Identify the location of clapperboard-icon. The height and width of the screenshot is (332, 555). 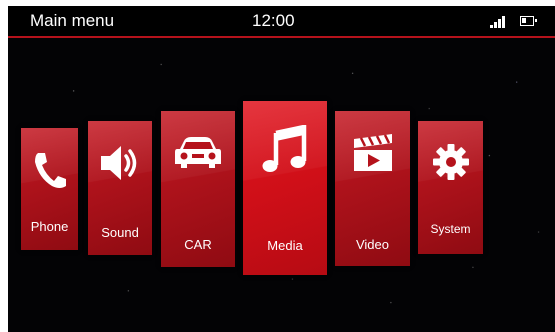
(372, 152).